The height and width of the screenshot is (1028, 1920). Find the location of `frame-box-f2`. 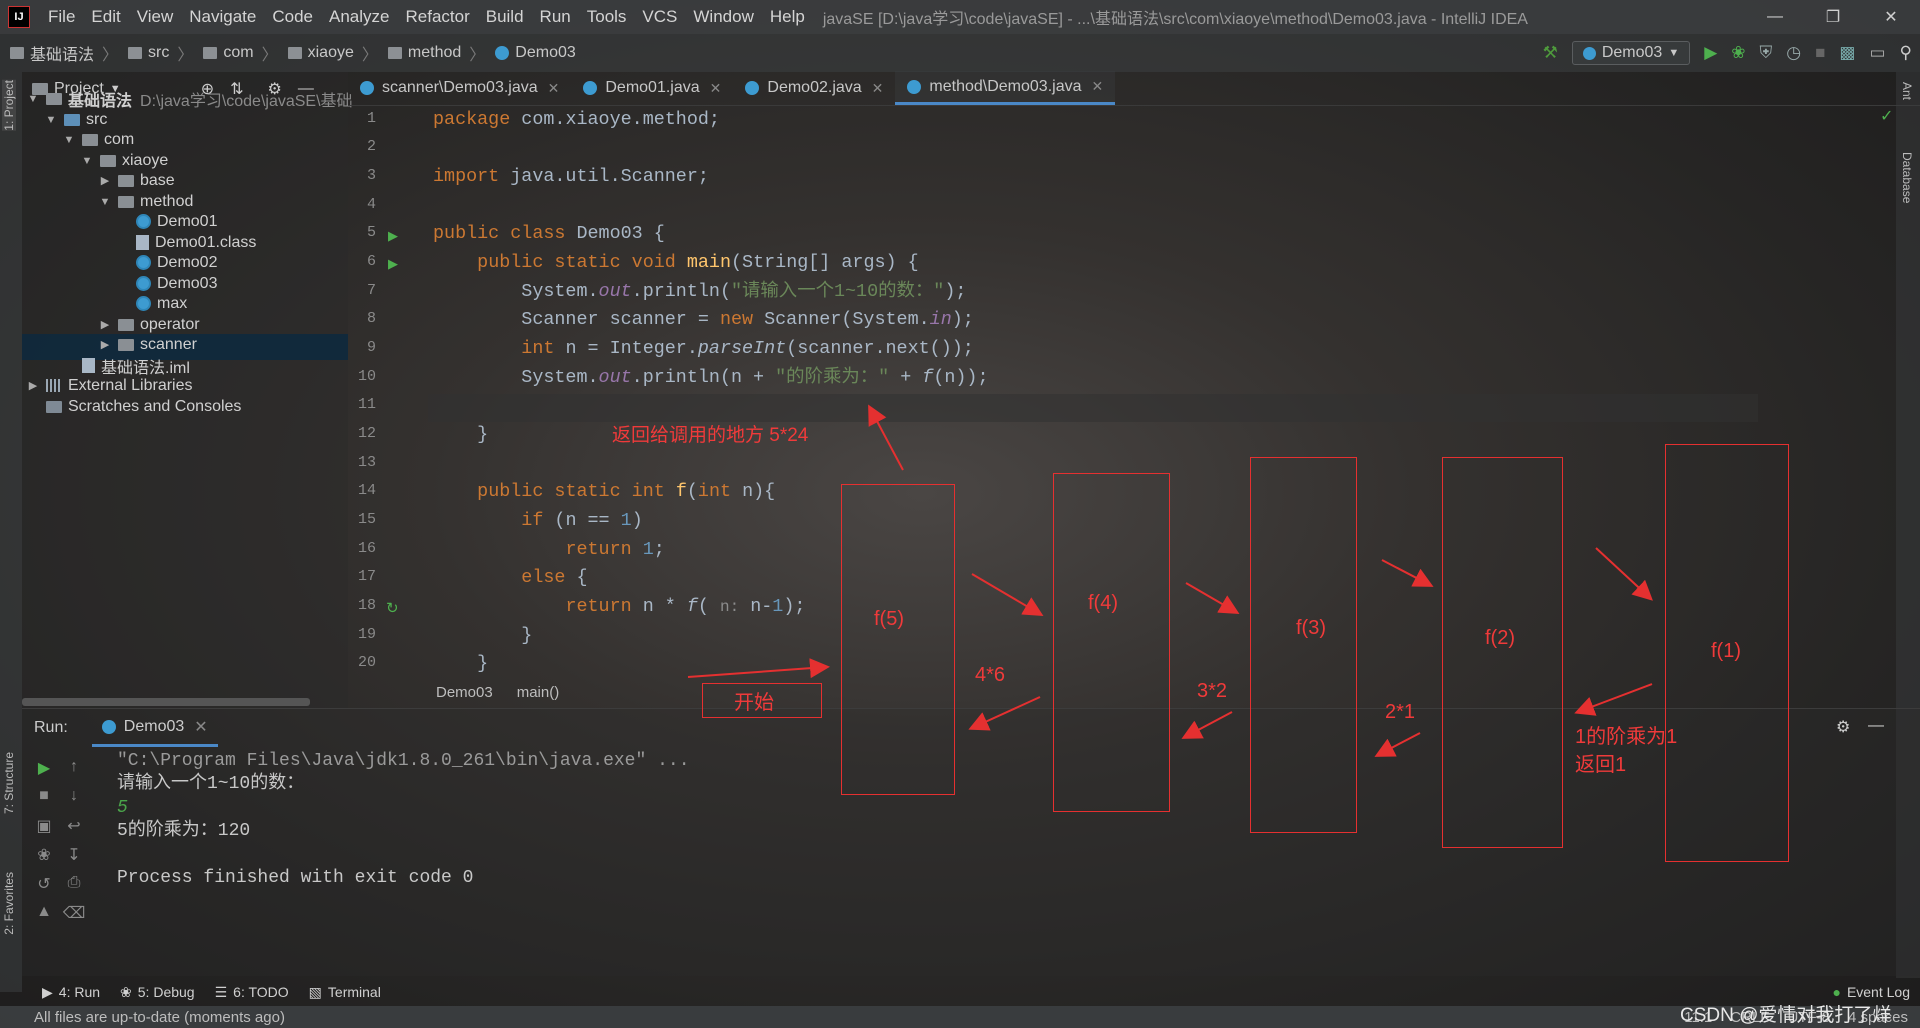

frame-box-f2 is located at coordinates (1502, 652).